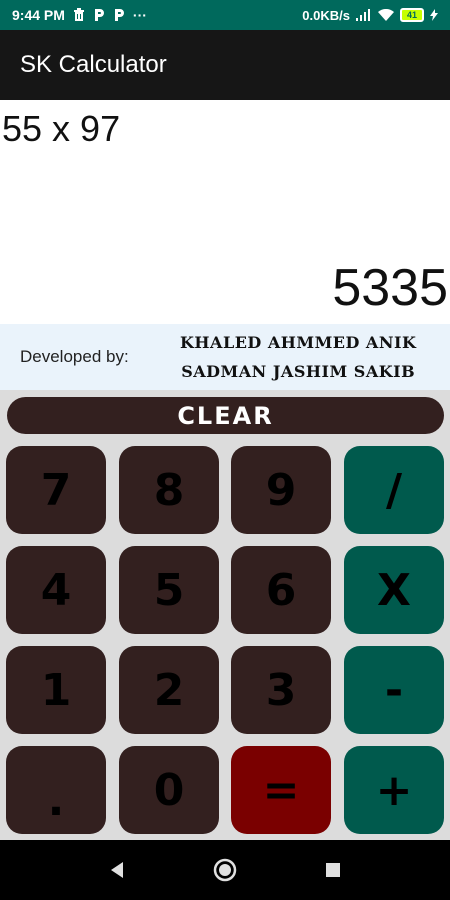 The width and height of the screenshot is (450, 900). I want to click on wifi-icon, so click(386, 15).